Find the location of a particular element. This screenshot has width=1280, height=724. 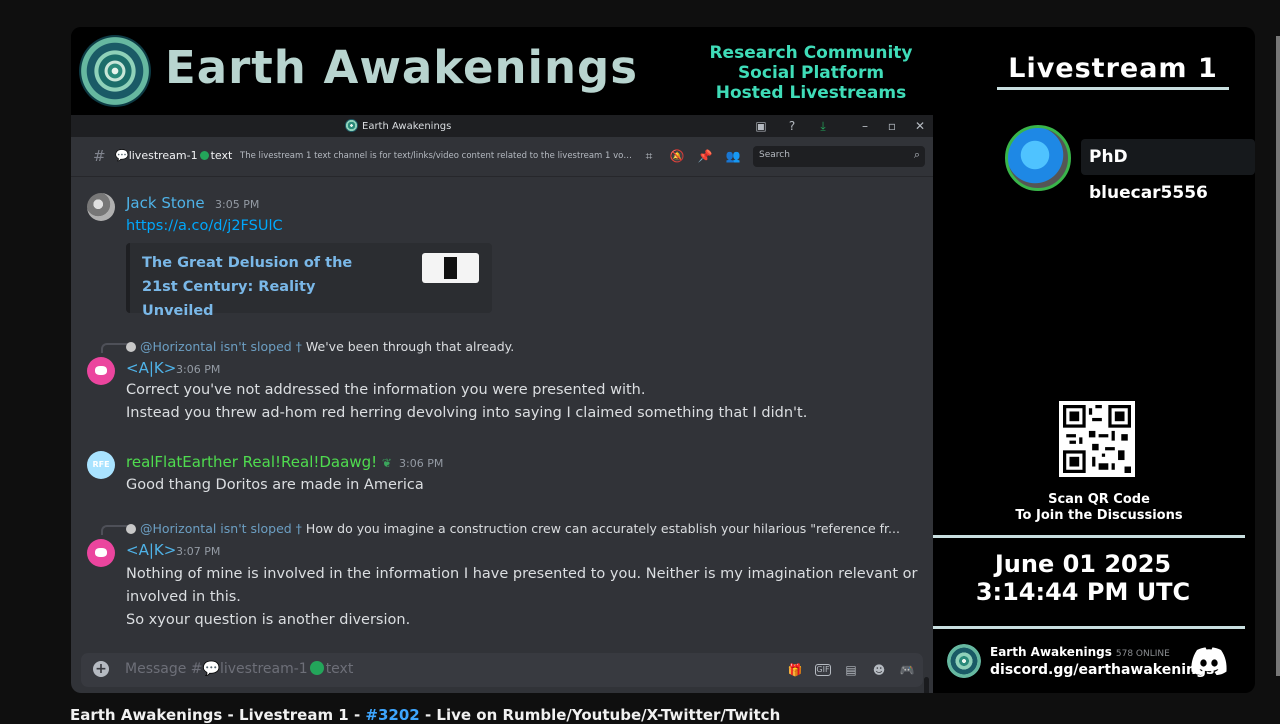

composer-channel: 💬livestream-1 is located at coordinates (255, 669).